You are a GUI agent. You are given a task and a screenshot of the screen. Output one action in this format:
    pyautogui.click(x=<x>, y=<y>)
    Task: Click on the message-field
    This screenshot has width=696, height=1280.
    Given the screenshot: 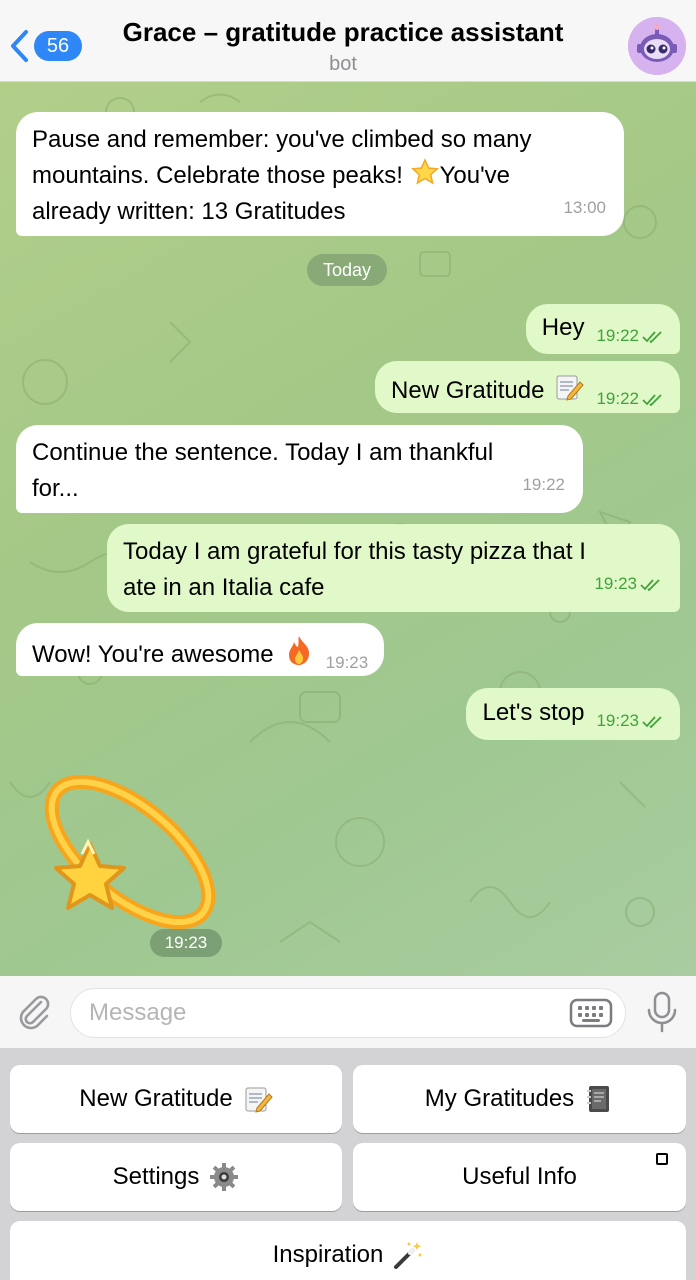 What is the action you would take?
    pyautogui.click(x=348, y=1013)
    